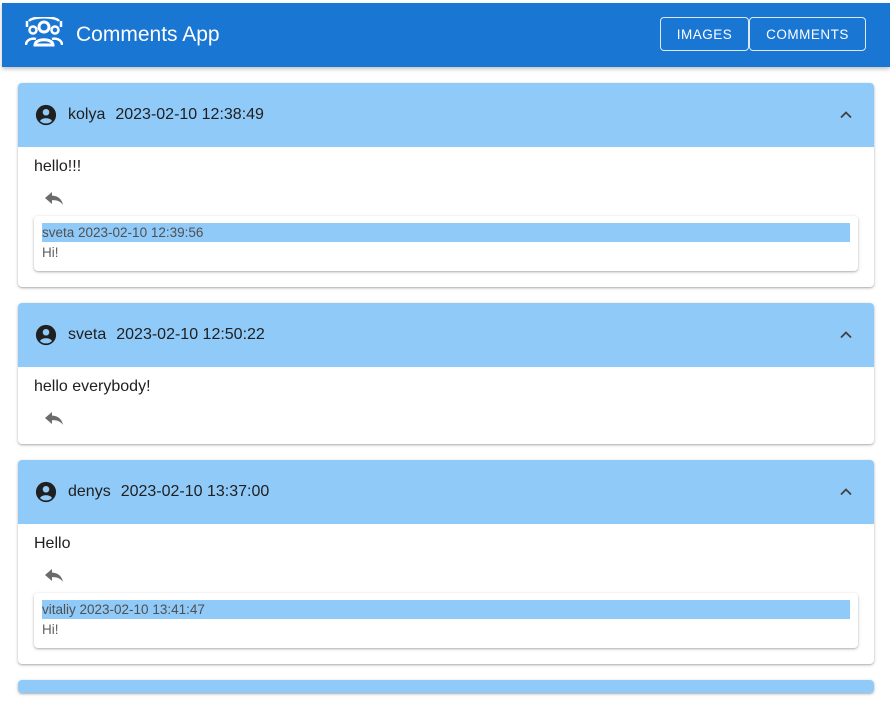 The image size is (890, 712). I want to click on nav-images-button: IMAGES, so click(704, 34).